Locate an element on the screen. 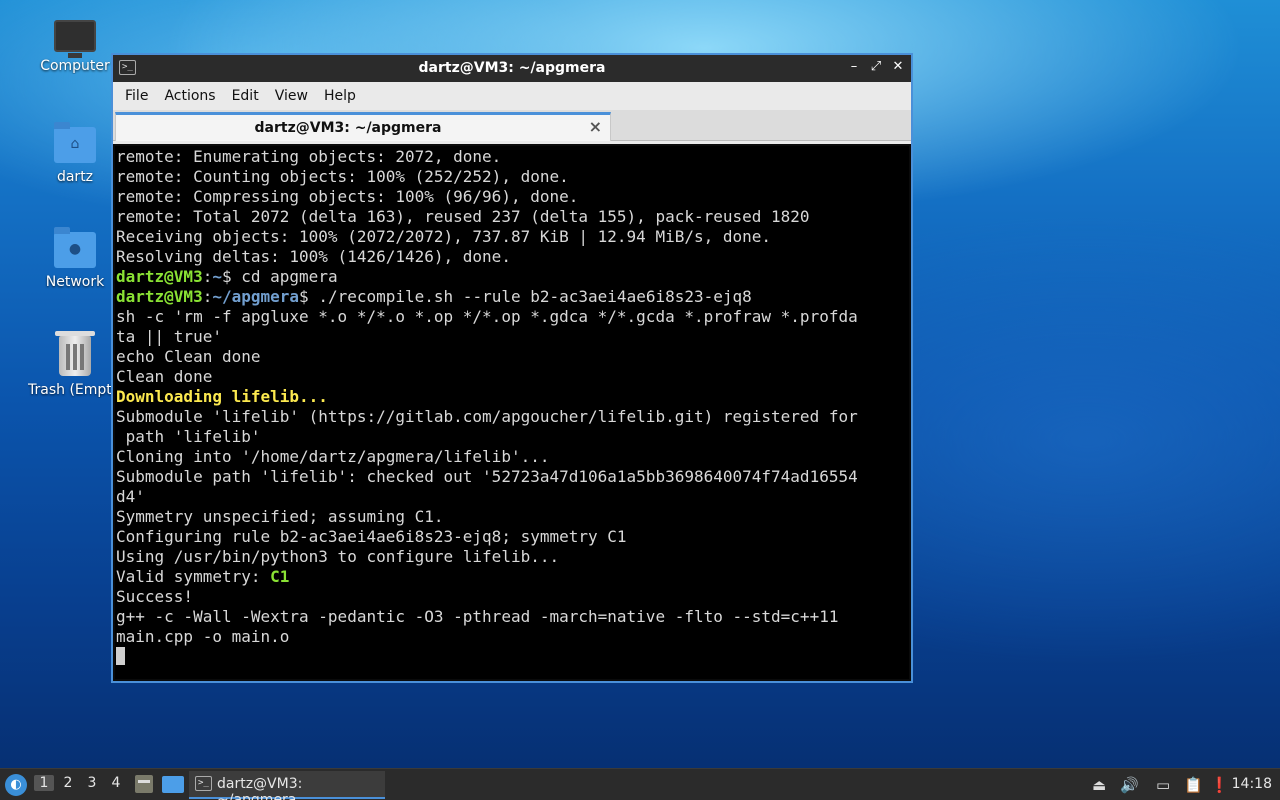 This screenshot has width=1280, height=800. tab-close-icon: × is located at coordinates (595, 126).